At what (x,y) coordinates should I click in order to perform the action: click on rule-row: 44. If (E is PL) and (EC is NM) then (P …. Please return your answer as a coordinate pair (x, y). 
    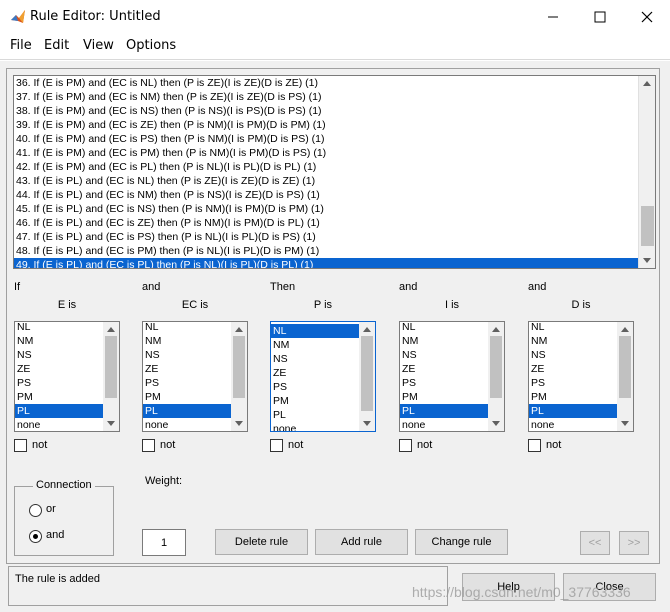
    Looking at the image, I should click on (326, 195).